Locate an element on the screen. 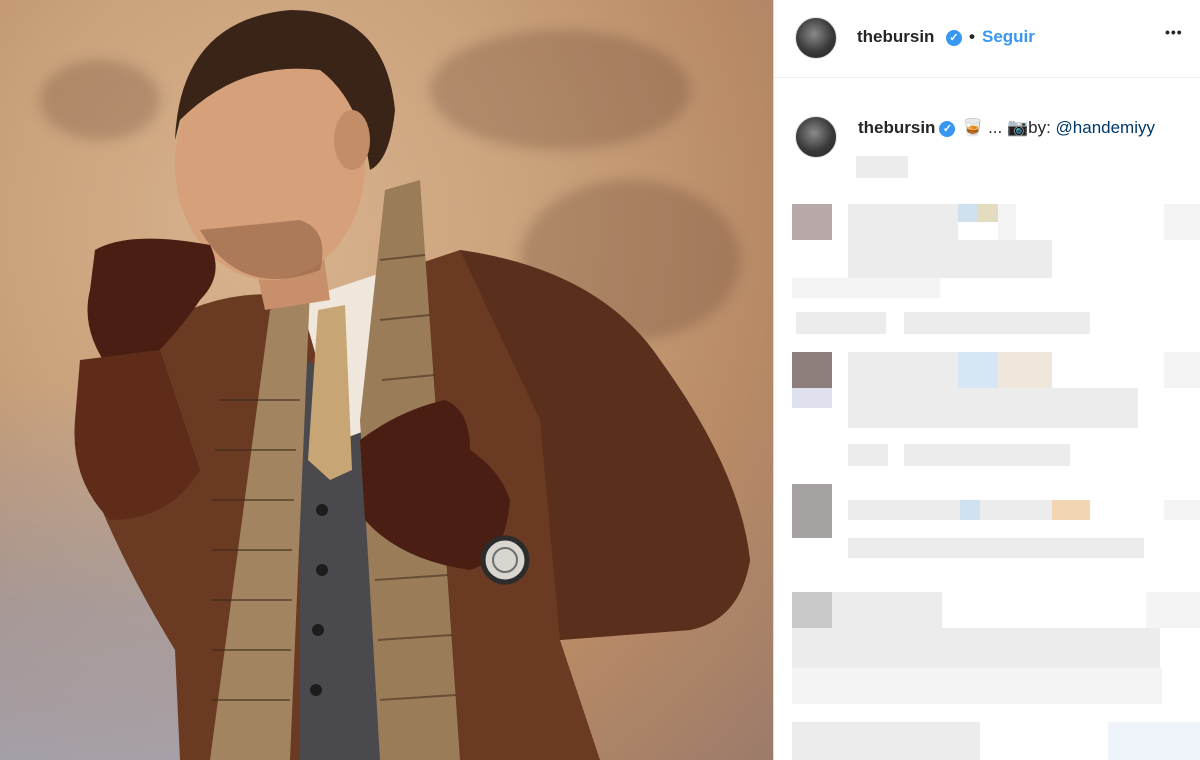 The image size is (1200, 760). caption-avatar is located at coordinates (816, 137).